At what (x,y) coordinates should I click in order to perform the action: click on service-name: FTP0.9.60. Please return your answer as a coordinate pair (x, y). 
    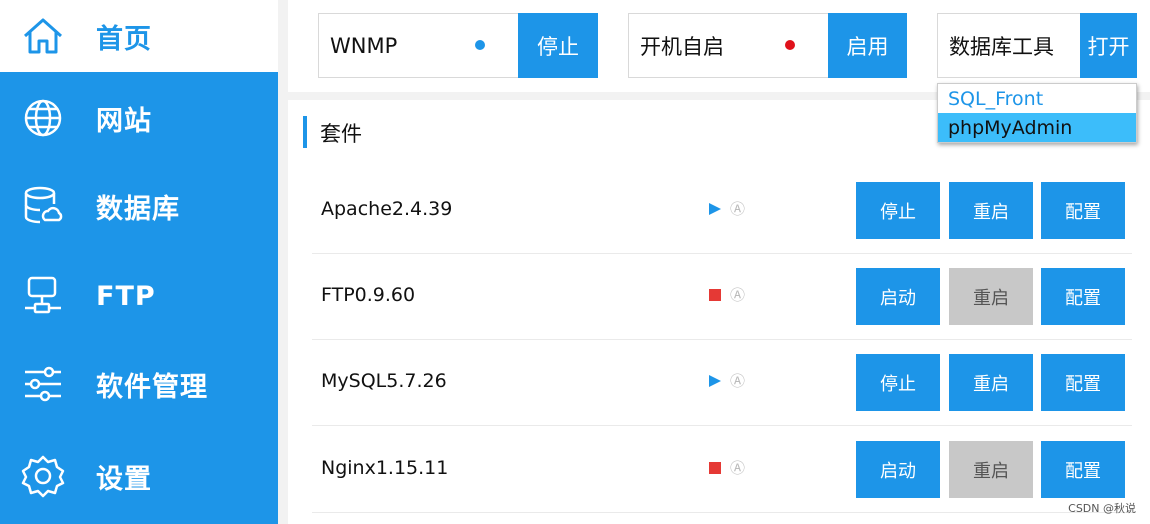
    Looking at the image, I should click on (368, 295).